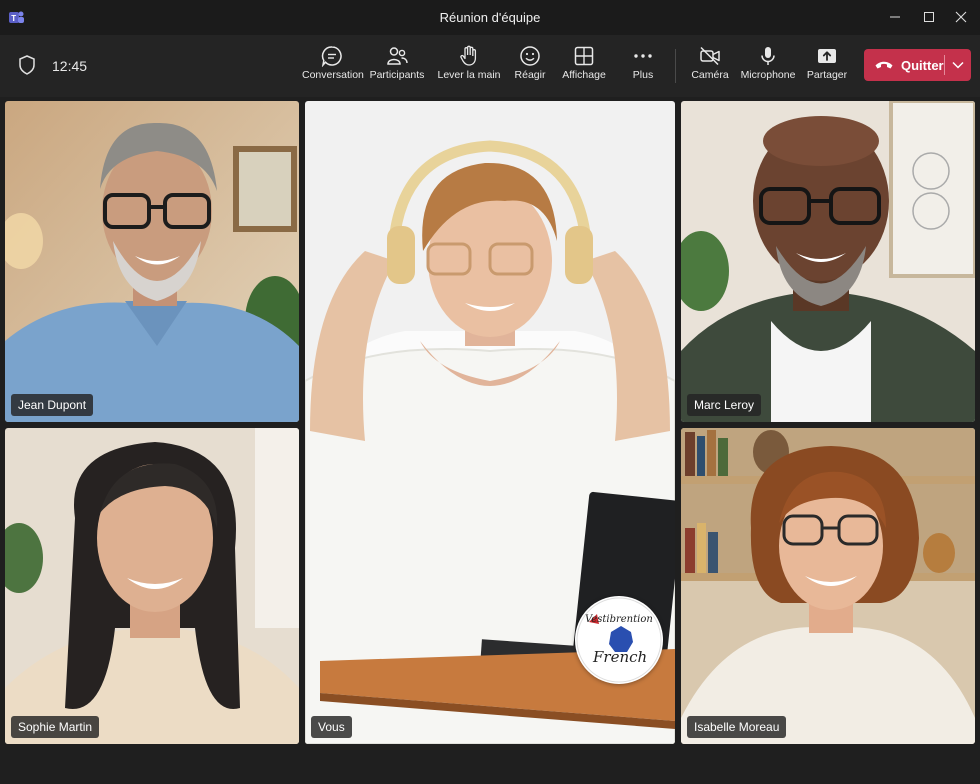 This screenshot has height=784, width=980. What do you see at coordinates (922, 65) in the screenshot?
I see `leave-label: Quitter` at bounding box center [922, 65].